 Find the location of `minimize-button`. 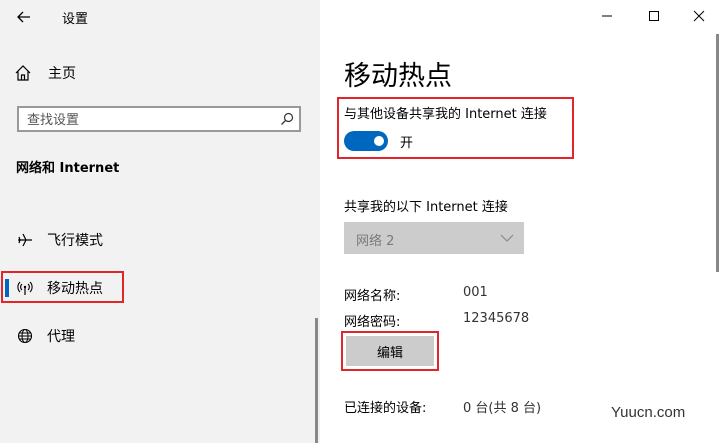

minimize-button is located at coordinates (607, 16).